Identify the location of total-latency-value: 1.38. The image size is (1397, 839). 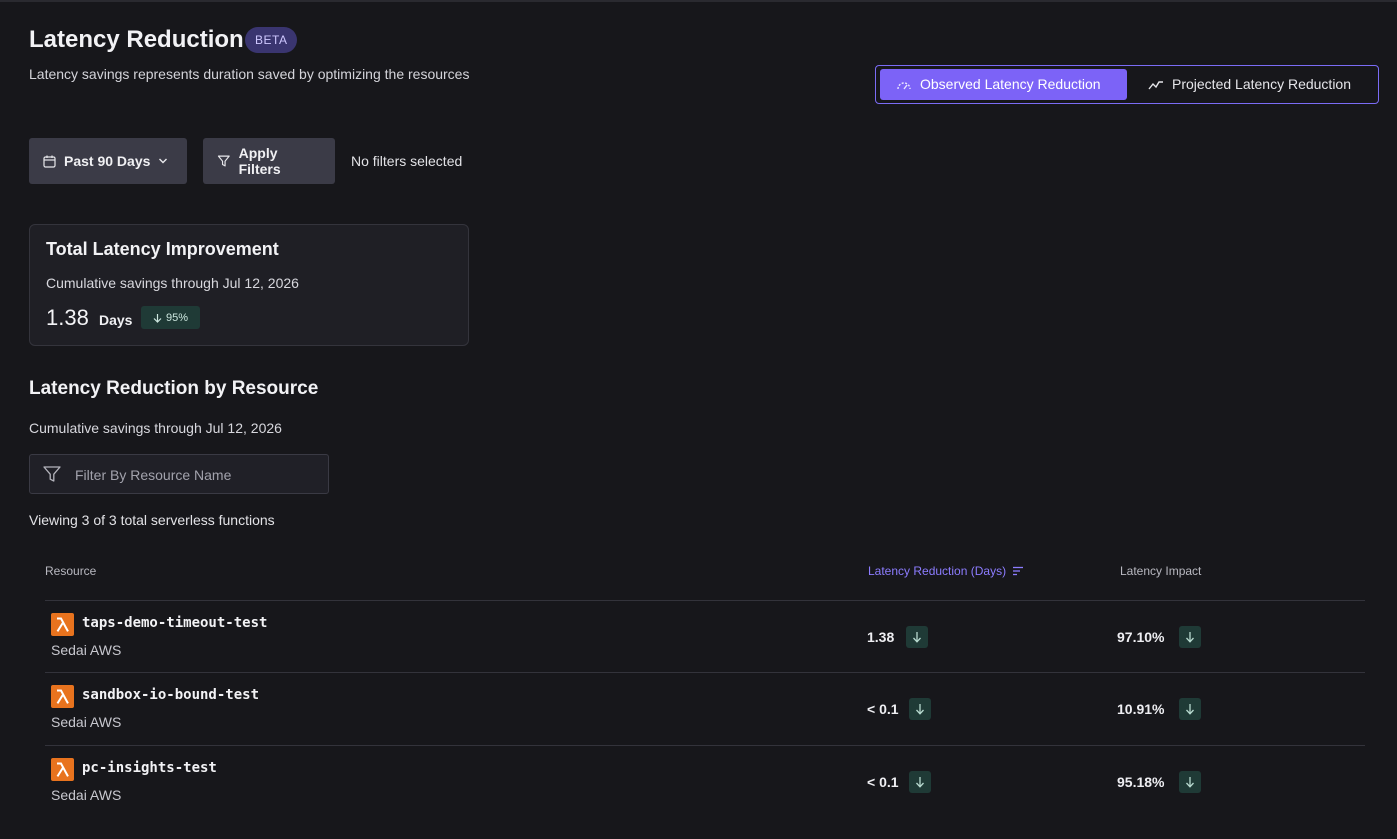
(67, 317).